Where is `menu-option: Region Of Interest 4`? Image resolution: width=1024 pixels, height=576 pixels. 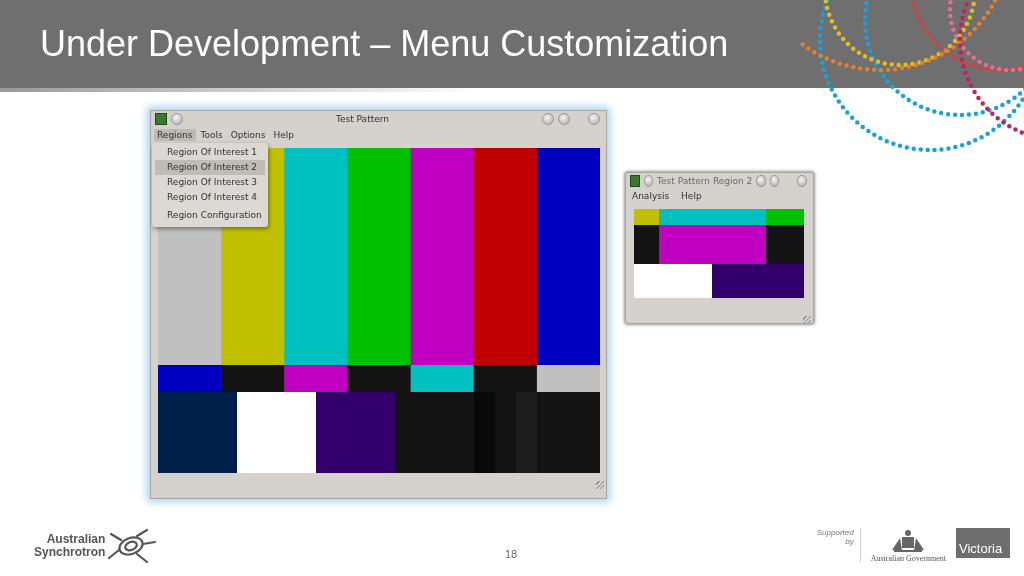
menu-option: Region Of Interest 4 is located at coordinates (210, 197).